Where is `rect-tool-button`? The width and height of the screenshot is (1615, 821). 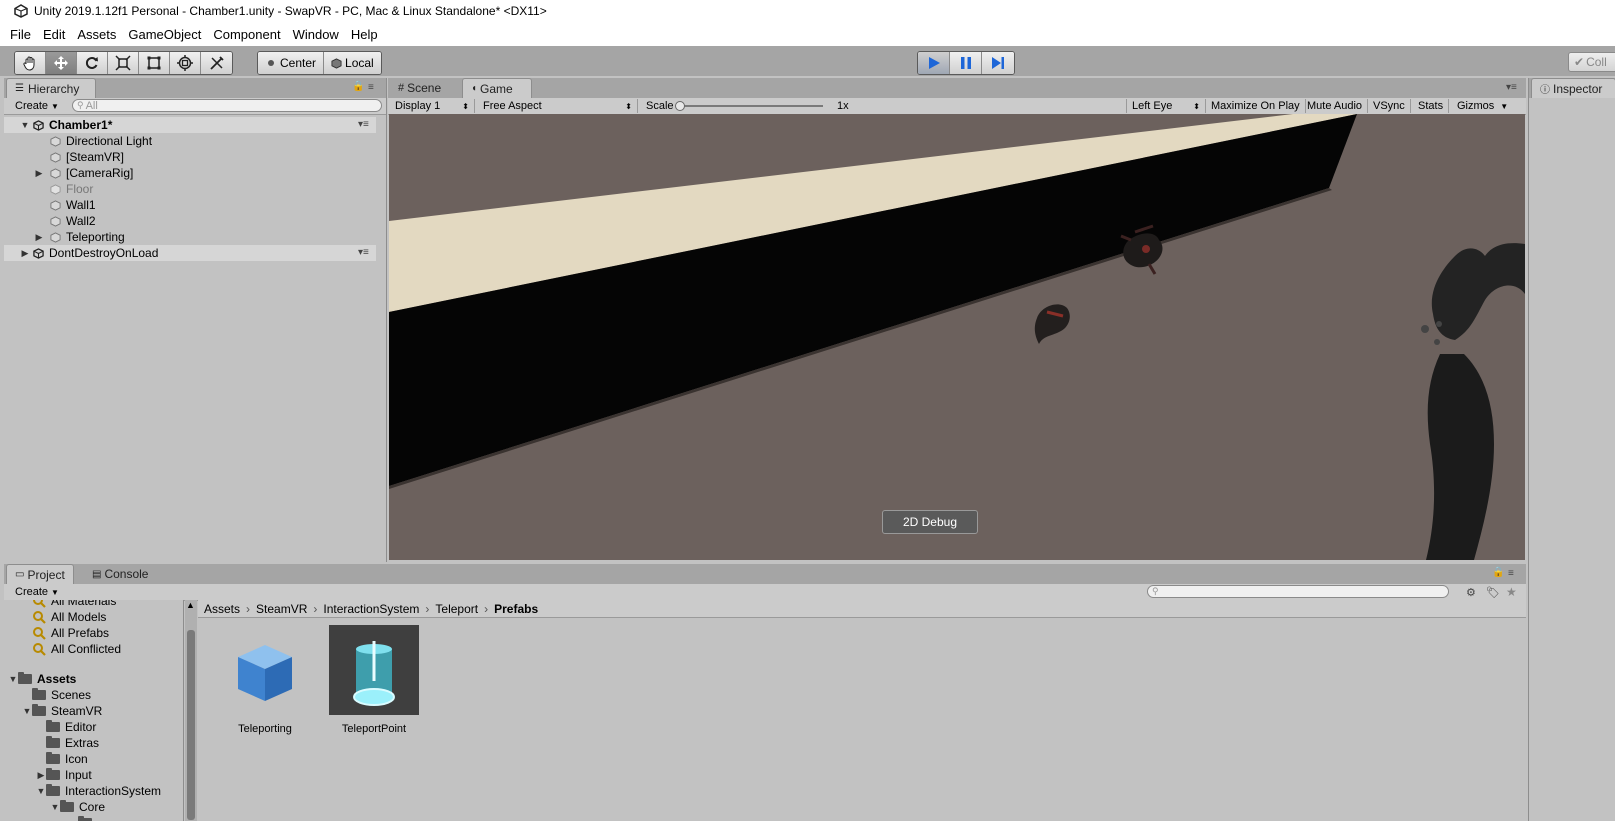
rect-tool-button is located at coordinates (154, 63).